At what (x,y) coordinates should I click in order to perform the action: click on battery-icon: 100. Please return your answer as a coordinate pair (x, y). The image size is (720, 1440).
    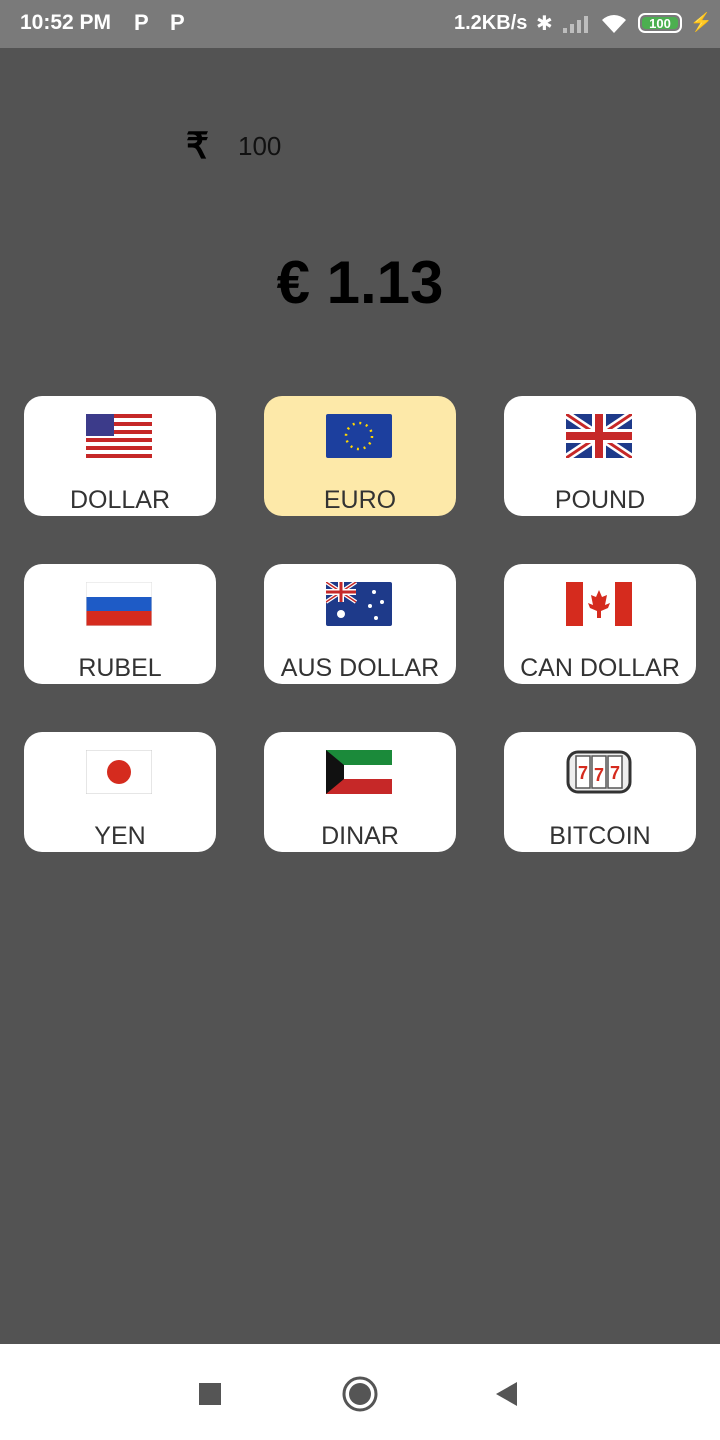
    Looking at the image, I should click on (660, 23).